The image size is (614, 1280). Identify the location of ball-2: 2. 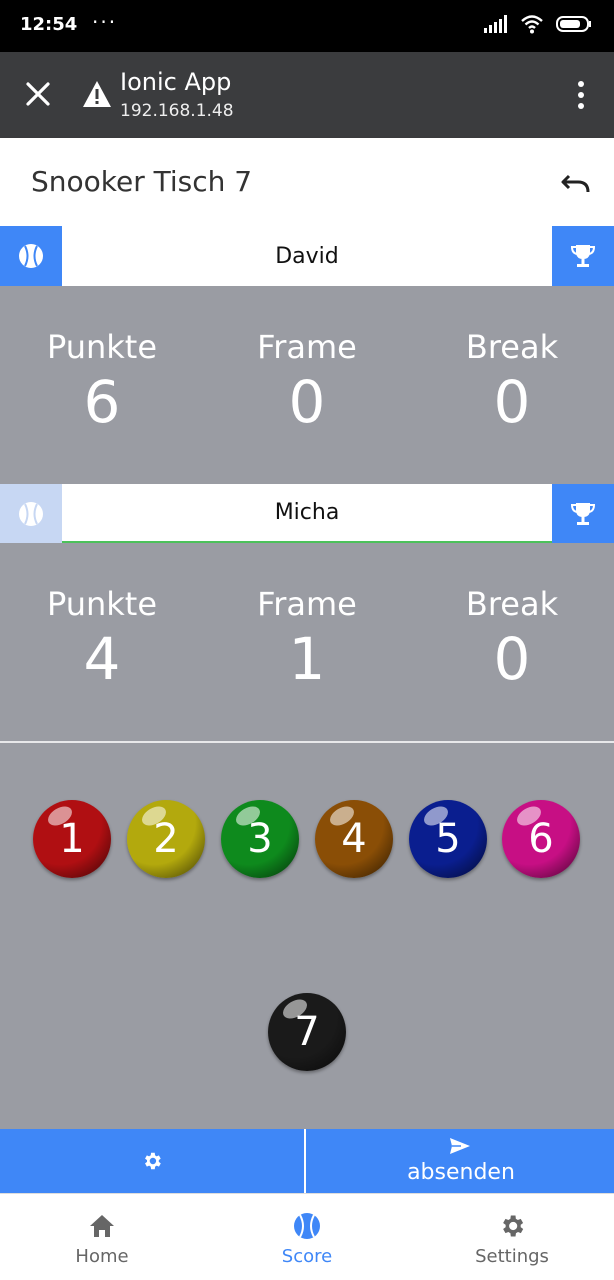
(166, 839).